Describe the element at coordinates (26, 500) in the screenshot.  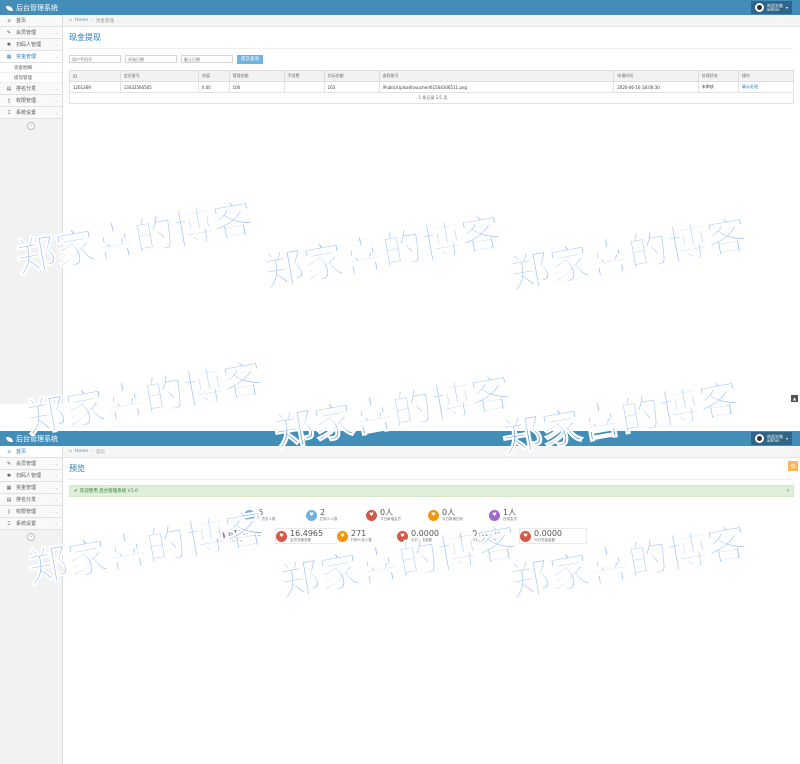
I see `sidebar-label: 排名分发` at that location.